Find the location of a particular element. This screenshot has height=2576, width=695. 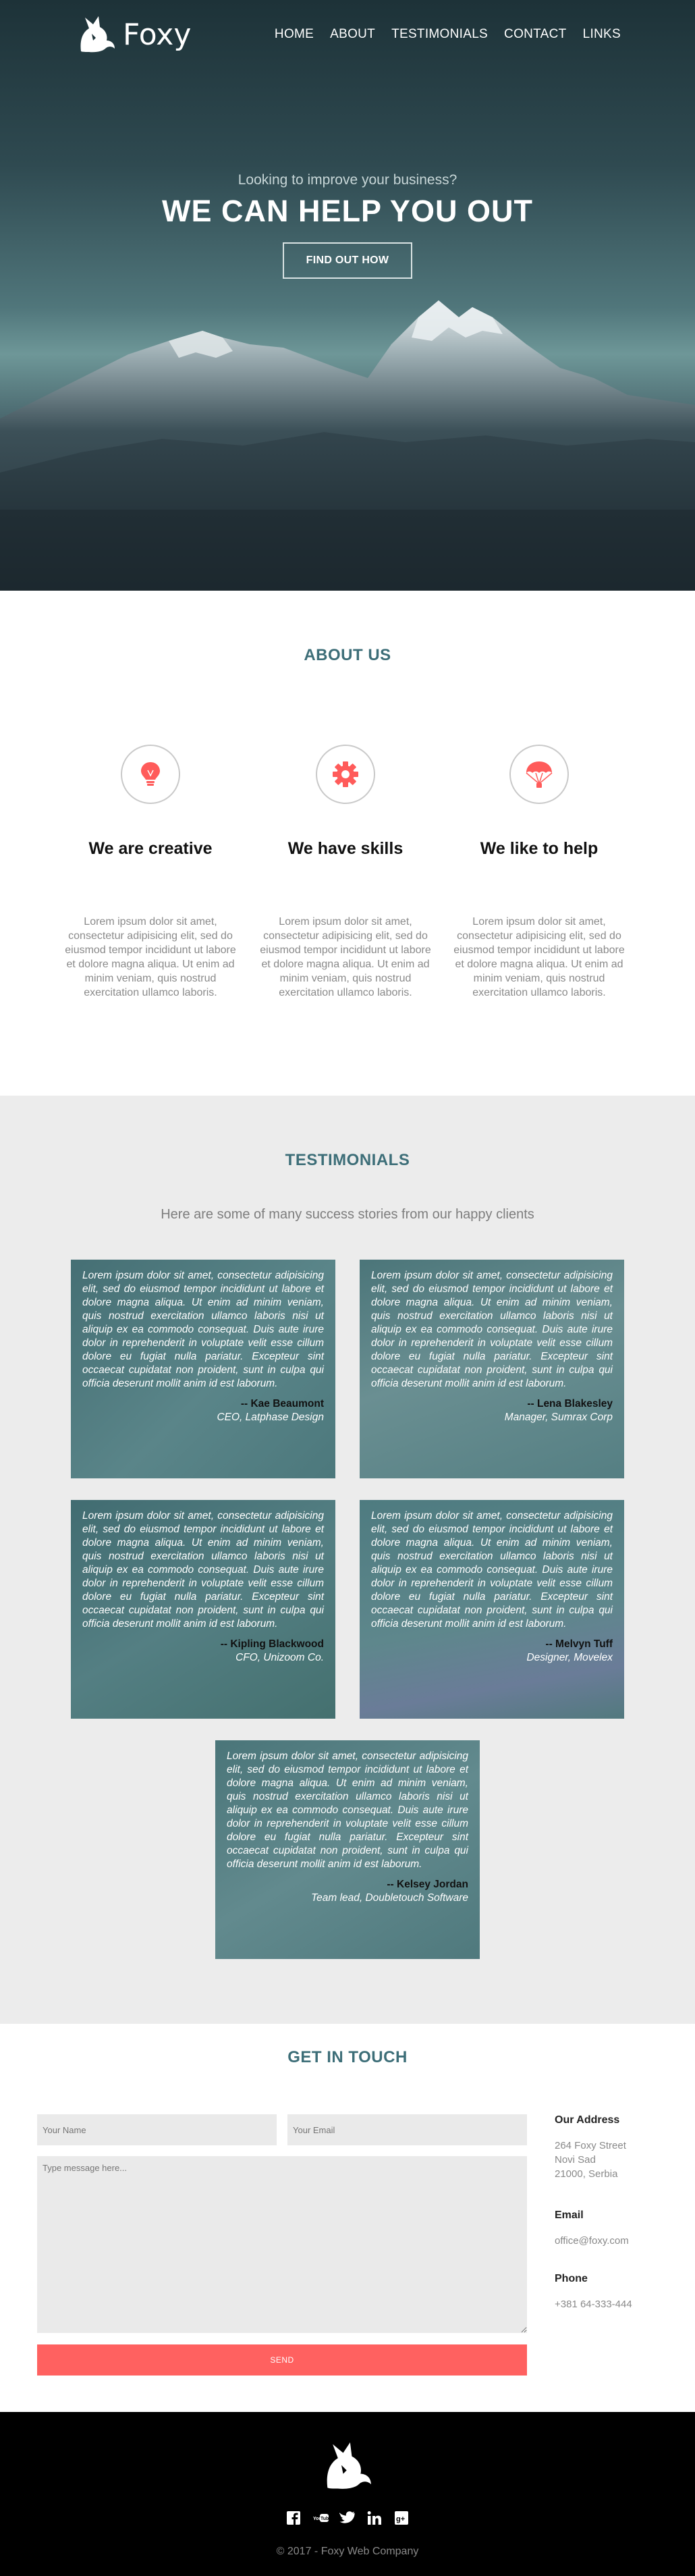

lightbulb-icon is located at coordinates (150, 774).